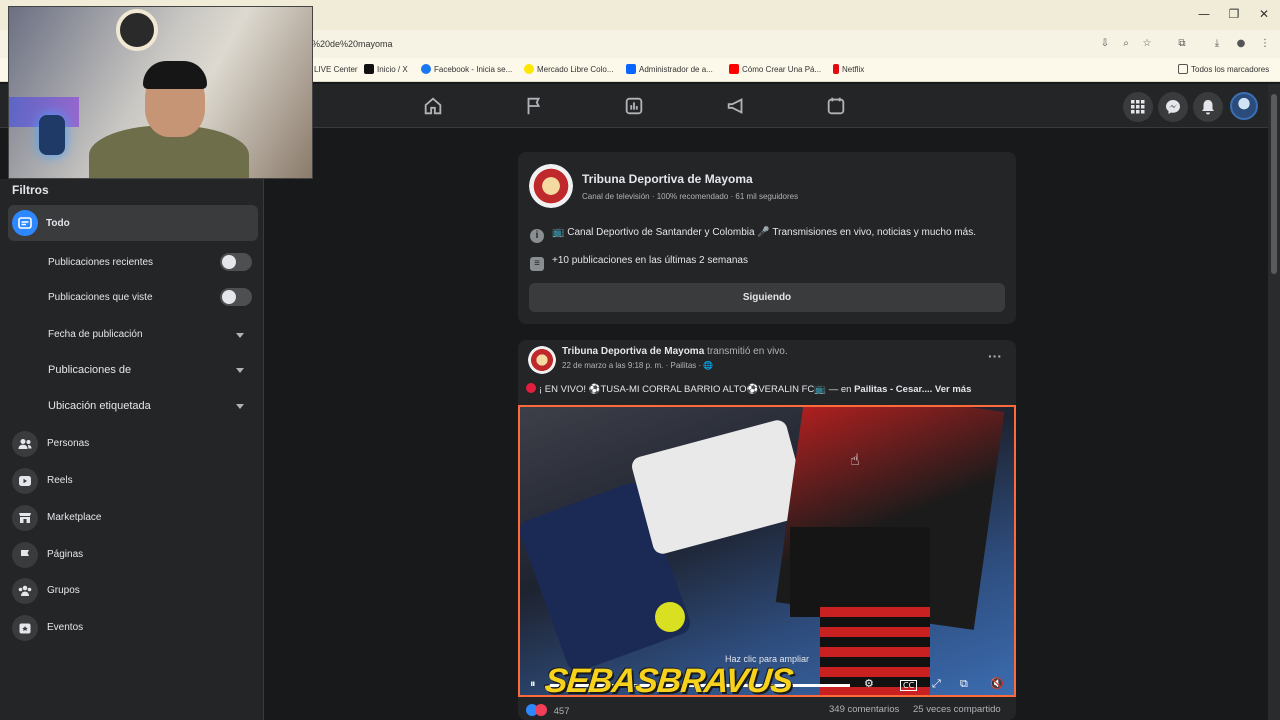  I want to click on seen-posts-label: Publicaciones que viste, so click(100, 297).